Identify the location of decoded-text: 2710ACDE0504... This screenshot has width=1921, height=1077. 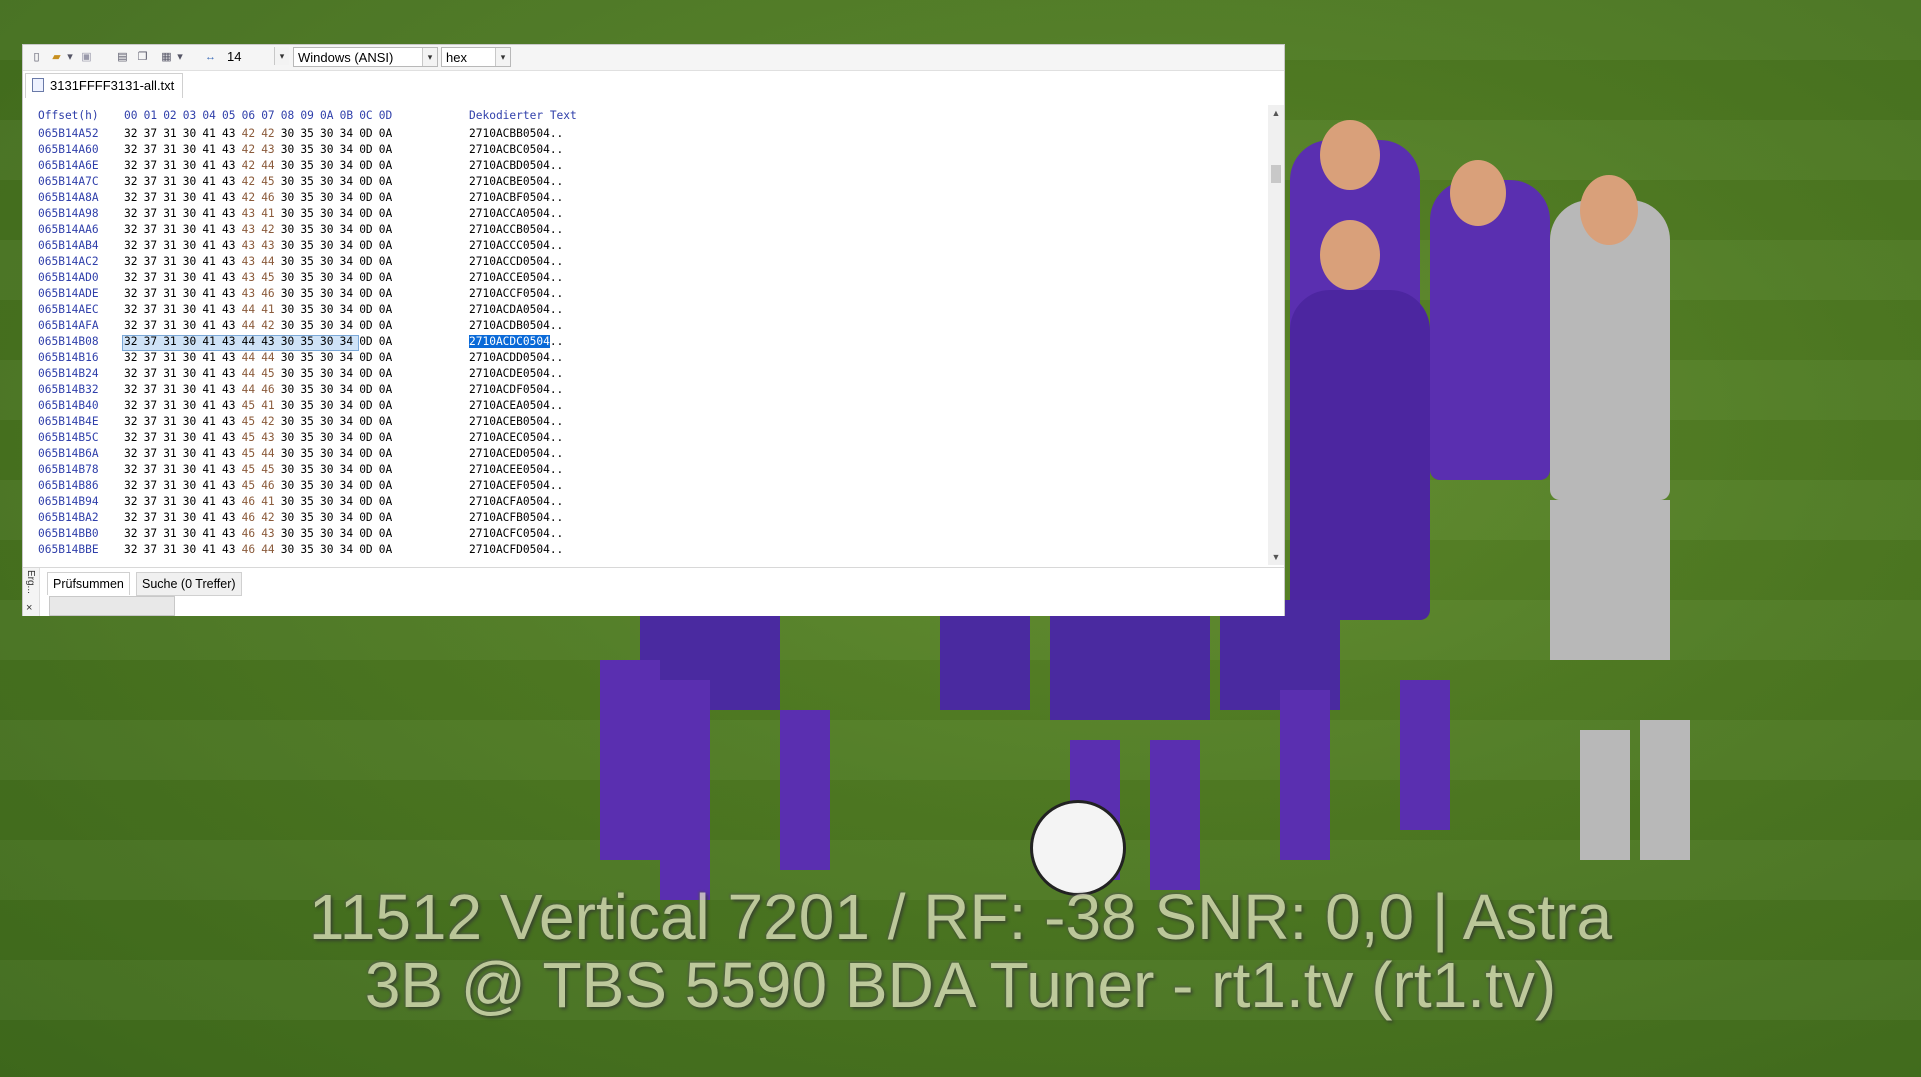
(516, 373).